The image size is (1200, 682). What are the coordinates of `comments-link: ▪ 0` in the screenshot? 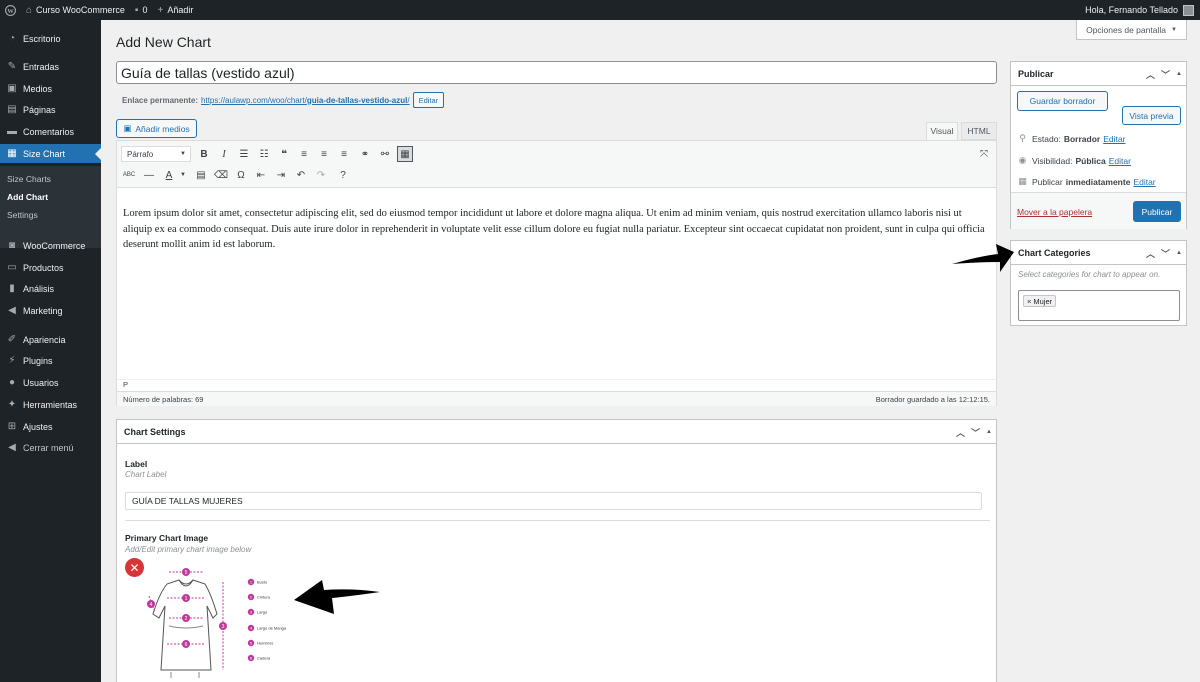 It's located at (141, 10).